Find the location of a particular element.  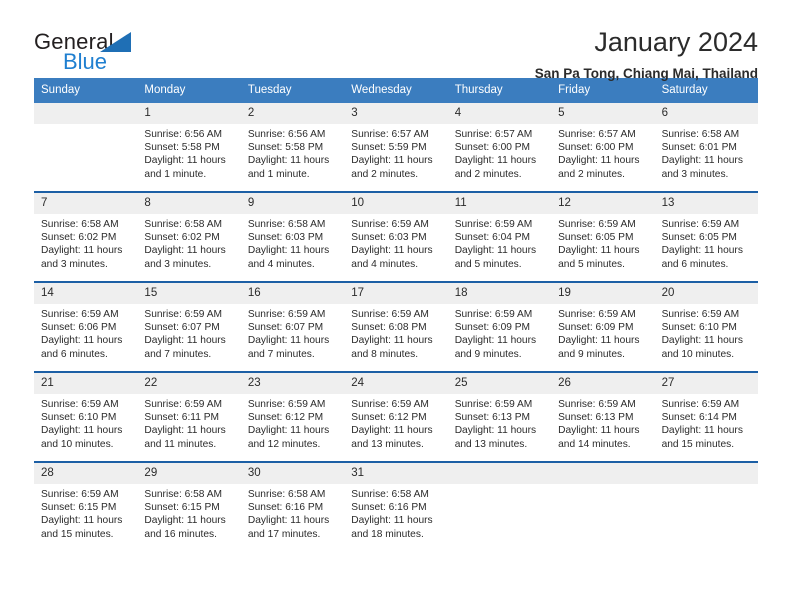

day-daylight-line2-text: and 18 minutes. is located at coordinates (387, 534).